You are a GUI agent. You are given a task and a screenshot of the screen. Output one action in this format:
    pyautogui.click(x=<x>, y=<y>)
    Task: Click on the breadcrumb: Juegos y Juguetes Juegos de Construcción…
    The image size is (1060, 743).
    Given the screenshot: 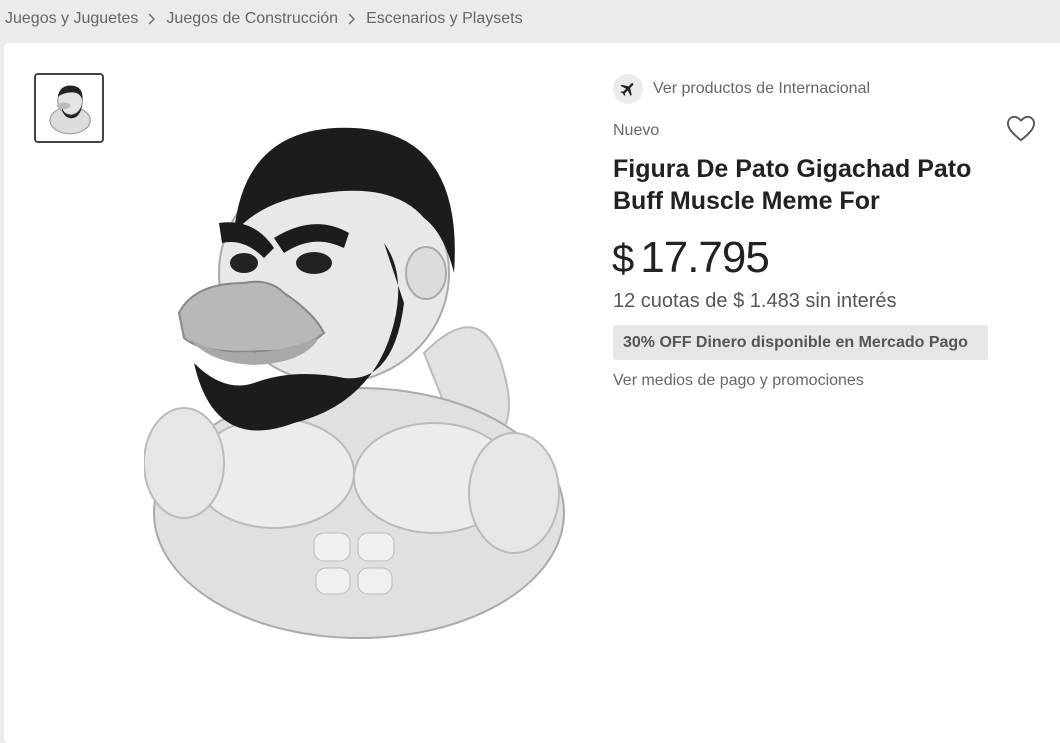 What is the action you would take?
    pyautogui.click(x=264, y=19)
    